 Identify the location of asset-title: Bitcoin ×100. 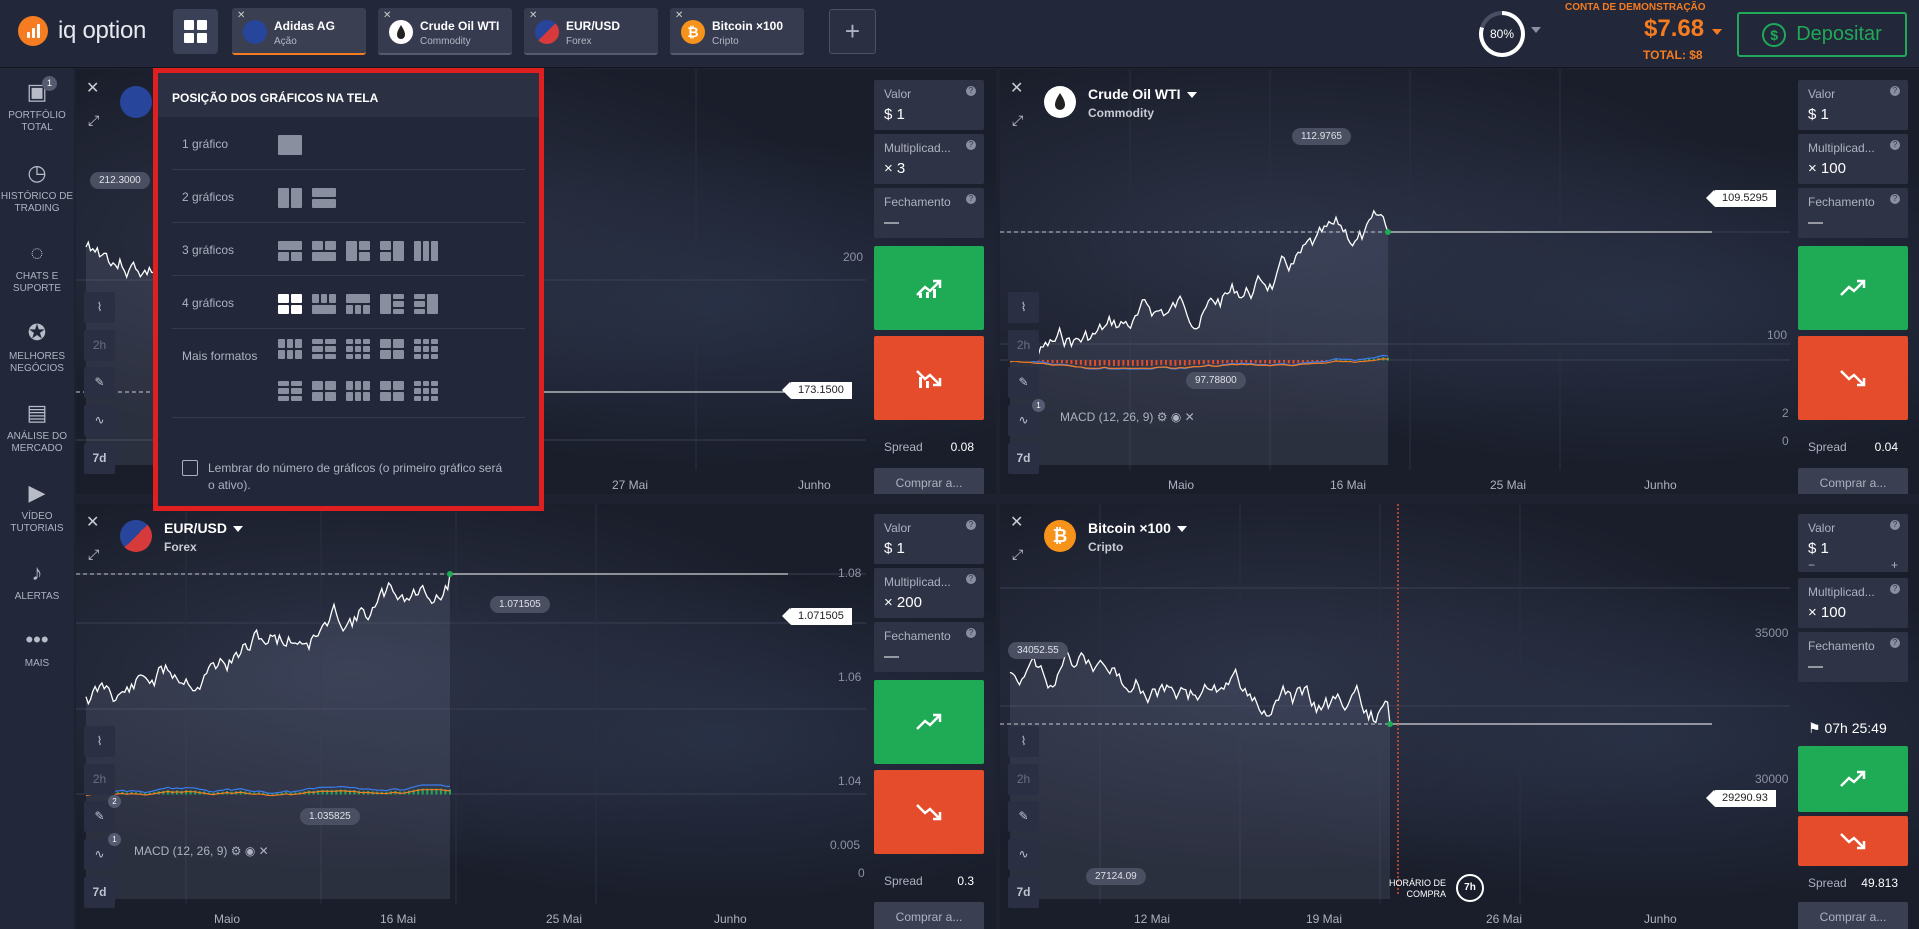
(1137, 528).